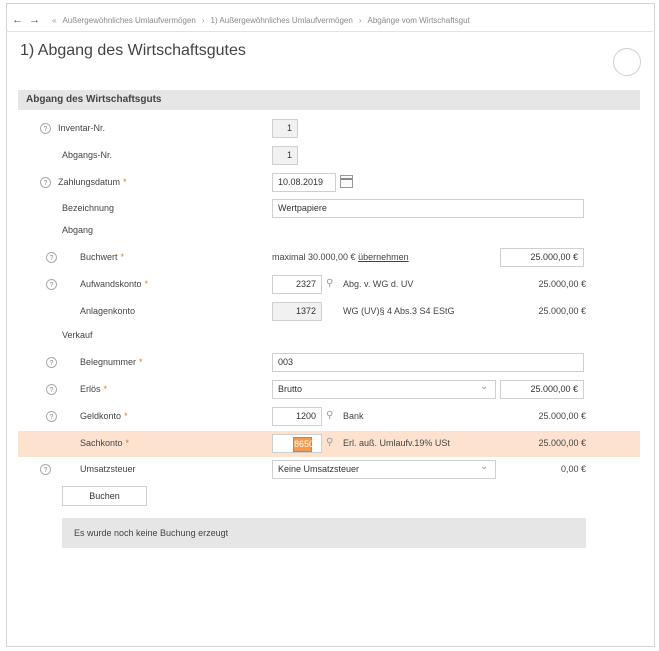 This screenshot has width=659, height=651. I want to click on nav-divider, so click(329, 31).